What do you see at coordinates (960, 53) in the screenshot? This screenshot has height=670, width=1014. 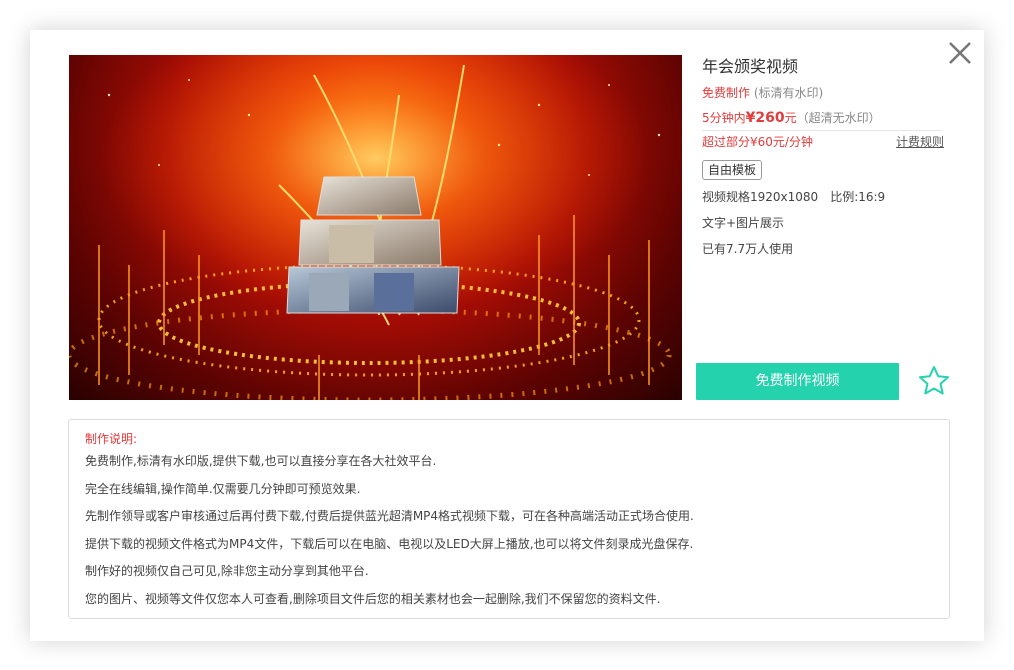 I see `close-icon` at bounding box center [960, 53].